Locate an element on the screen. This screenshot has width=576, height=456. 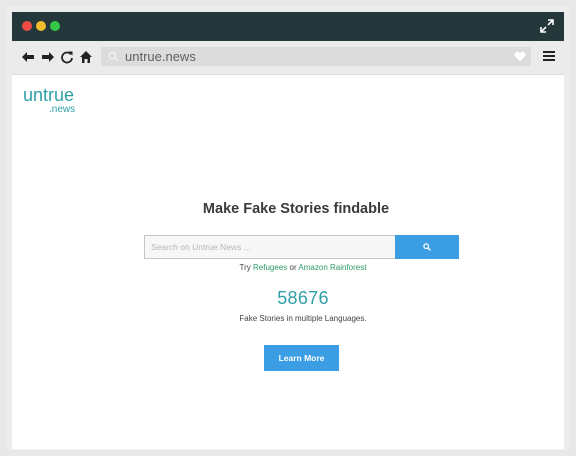
title-bar is located at coordinates (288, 26).